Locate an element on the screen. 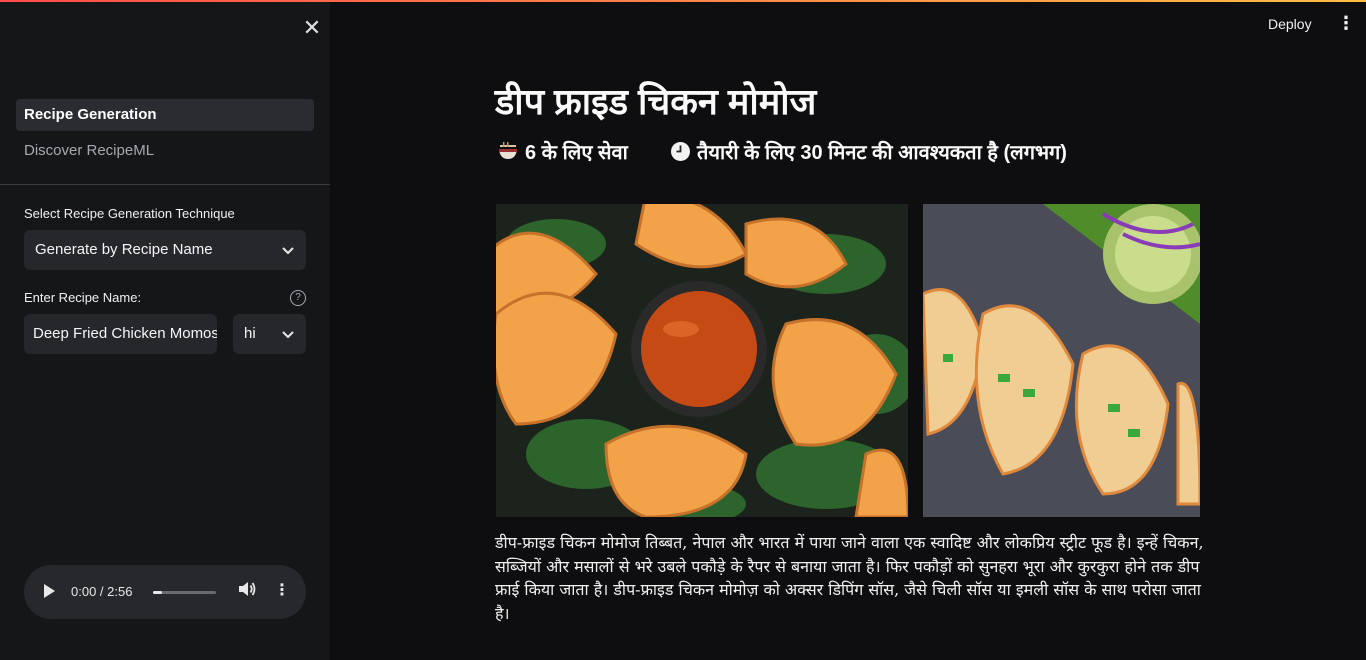  audio-seek-handle is located at coordinates (157, 592).